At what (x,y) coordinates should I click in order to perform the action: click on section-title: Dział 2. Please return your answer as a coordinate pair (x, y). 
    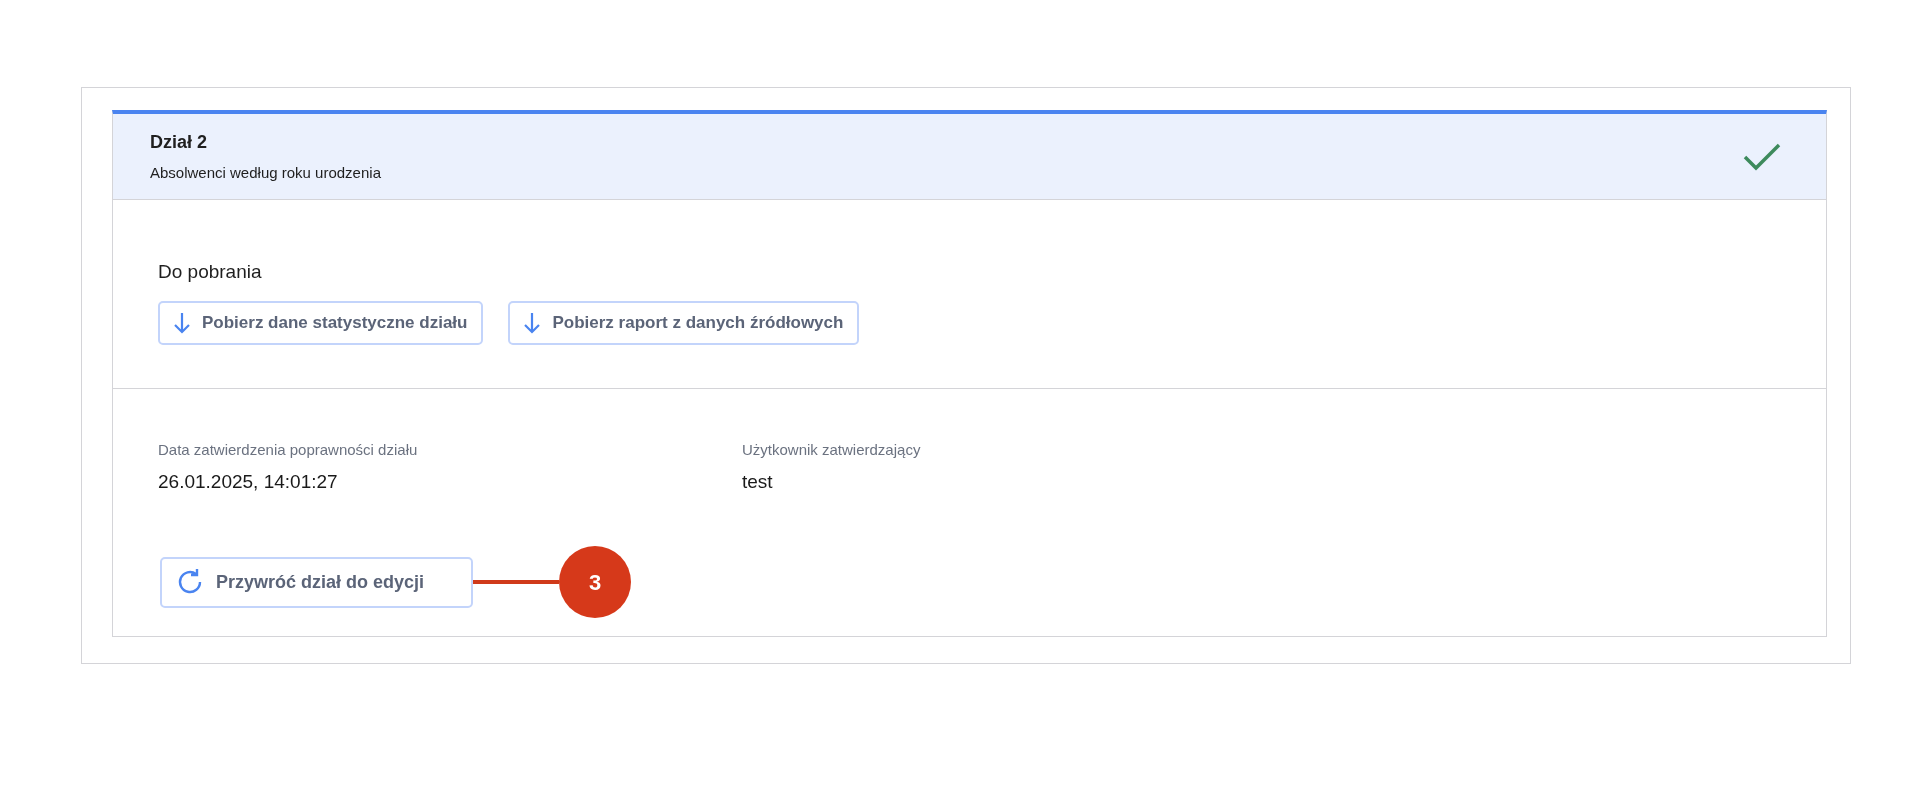
    Looking at the image, I should click on (179, 142).